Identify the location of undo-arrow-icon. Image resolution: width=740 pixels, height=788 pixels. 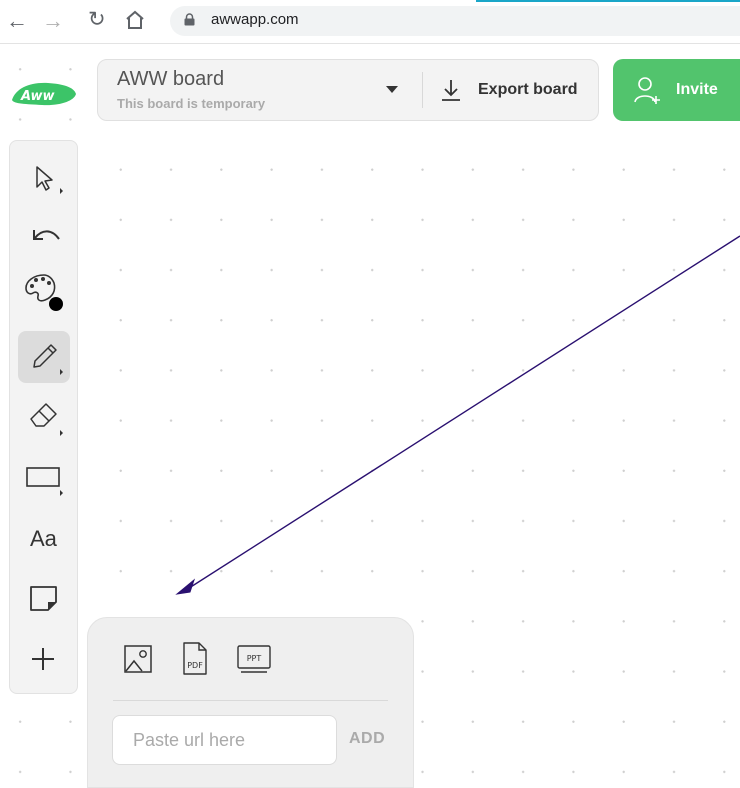
(46, 235).